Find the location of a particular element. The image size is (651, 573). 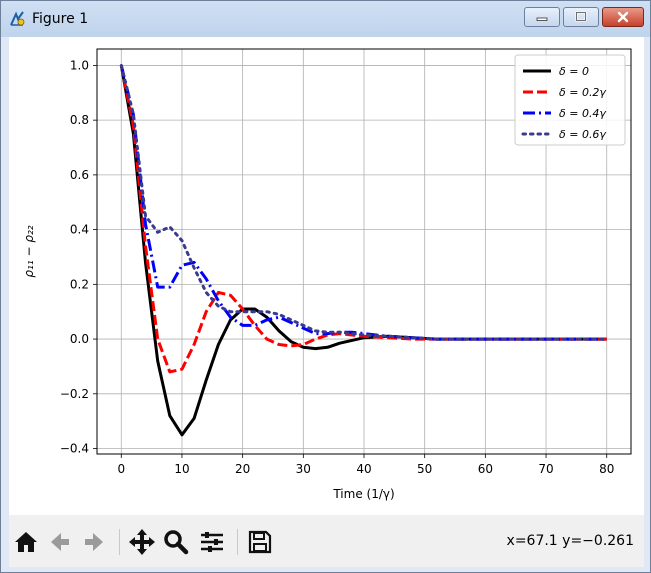

x-tick-label: 50 is located at coordinates (424, 469).